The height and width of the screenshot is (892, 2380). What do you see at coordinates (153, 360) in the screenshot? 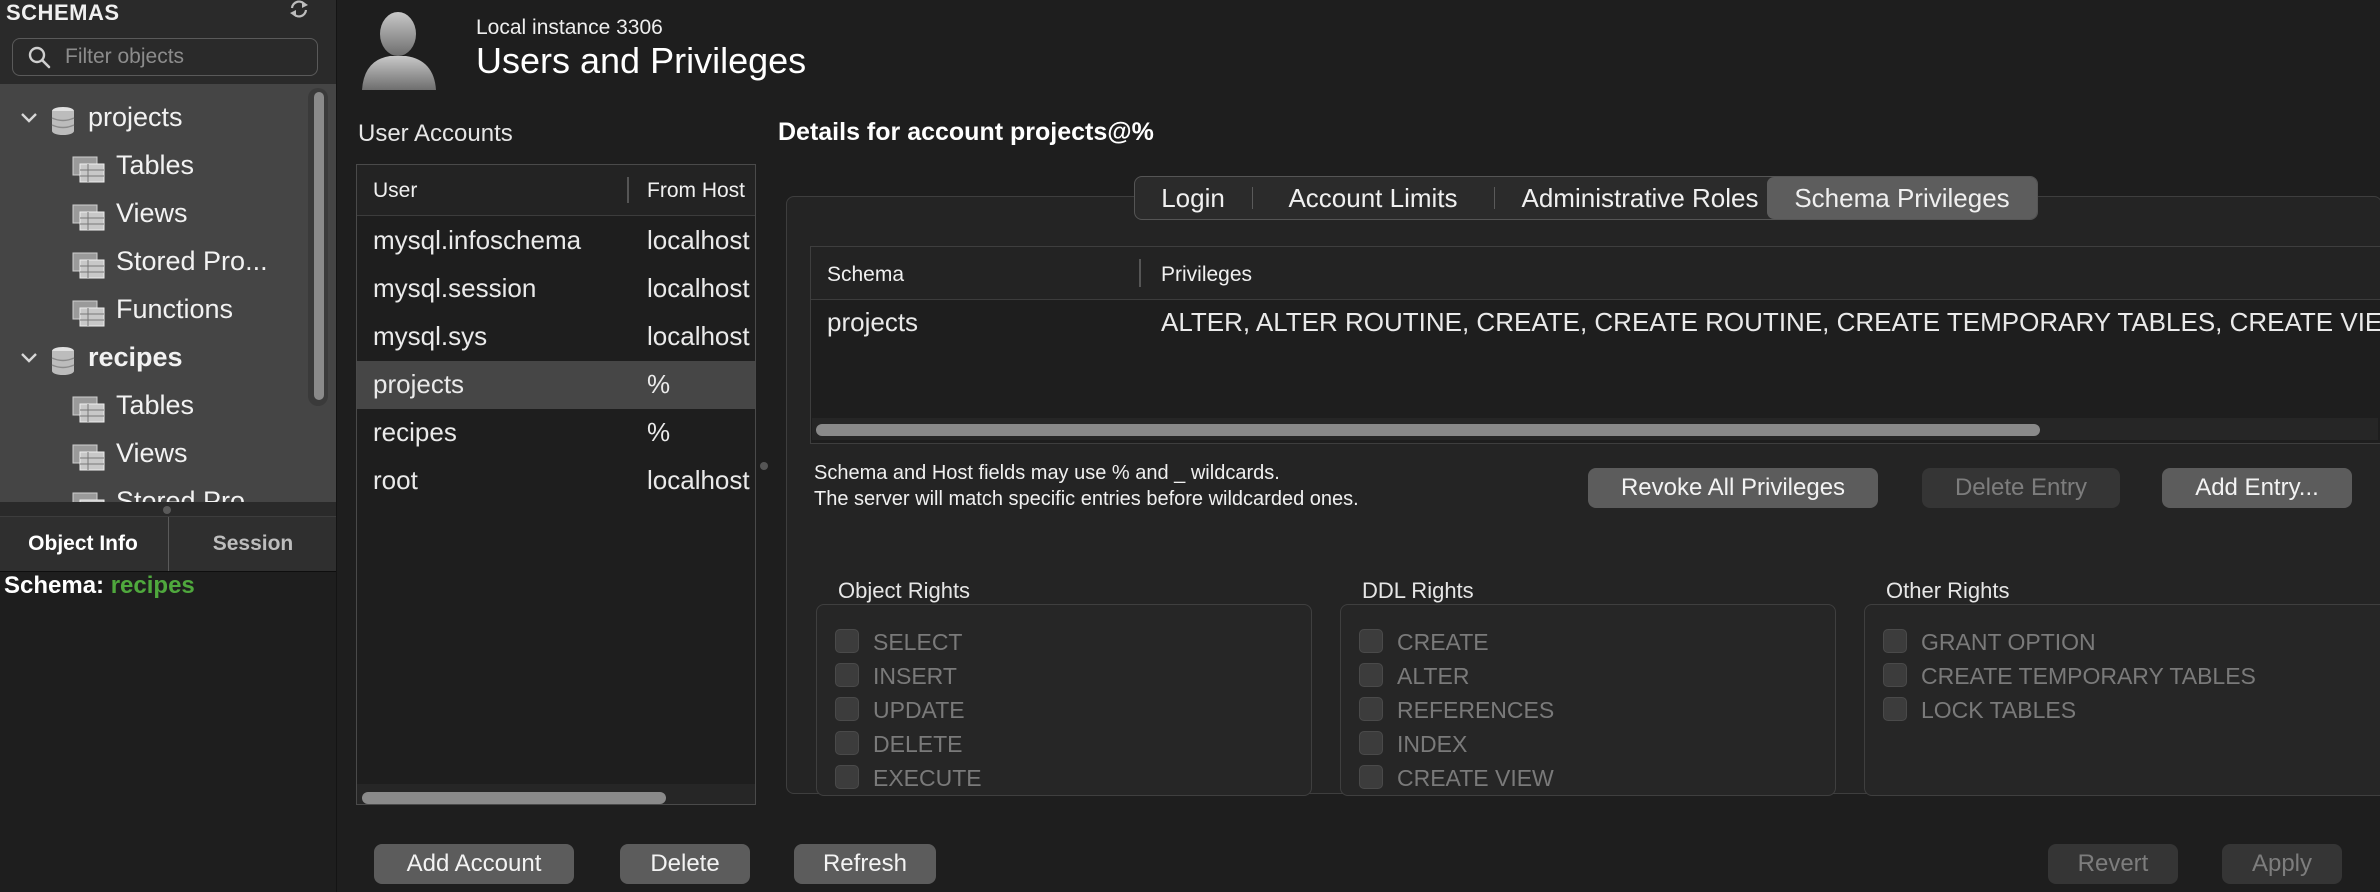
I see `tree-schema-recipes: recipes` at bounding box center [153, 360].